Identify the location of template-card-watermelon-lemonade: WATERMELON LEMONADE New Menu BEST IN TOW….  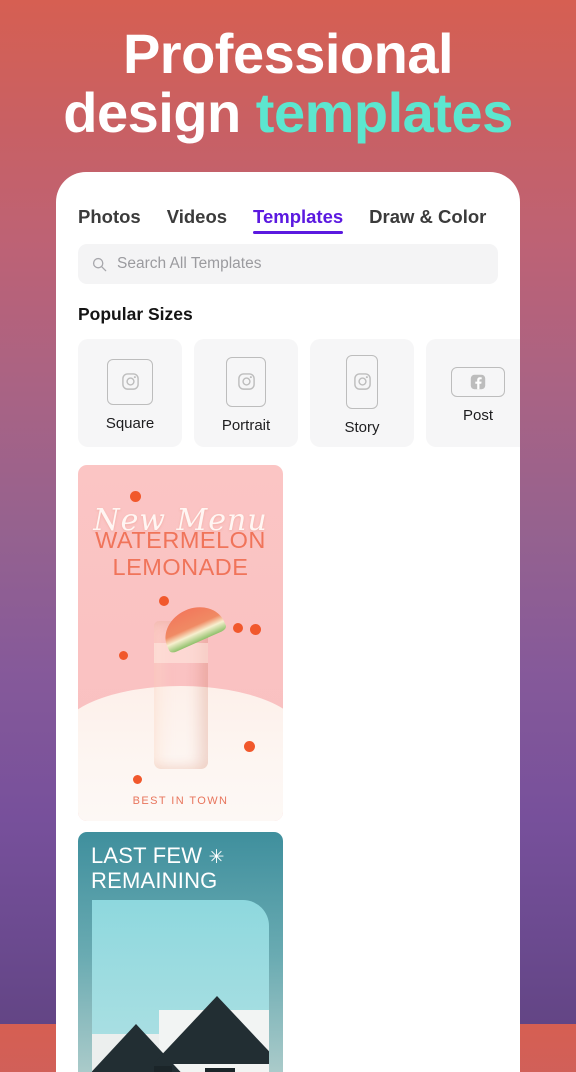
(180, 643).